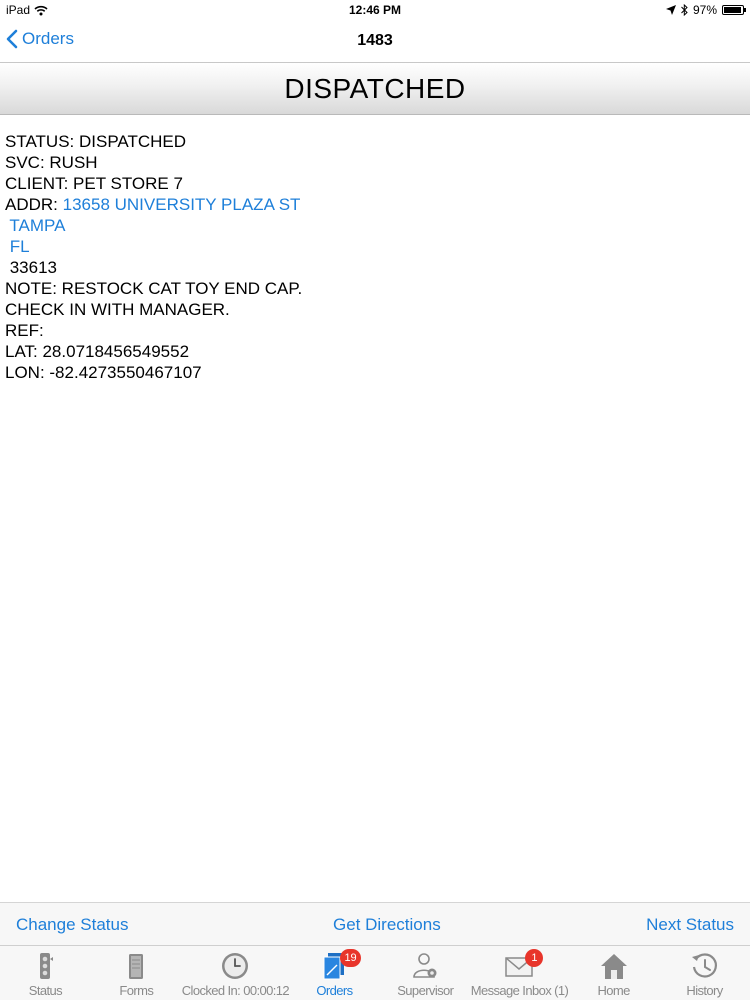 The image size is (750, 1000). What do you see at coordinates (425, 990) in the screenshot?
I see `tab-label: Supervisor` at bounding box center [425, 990].